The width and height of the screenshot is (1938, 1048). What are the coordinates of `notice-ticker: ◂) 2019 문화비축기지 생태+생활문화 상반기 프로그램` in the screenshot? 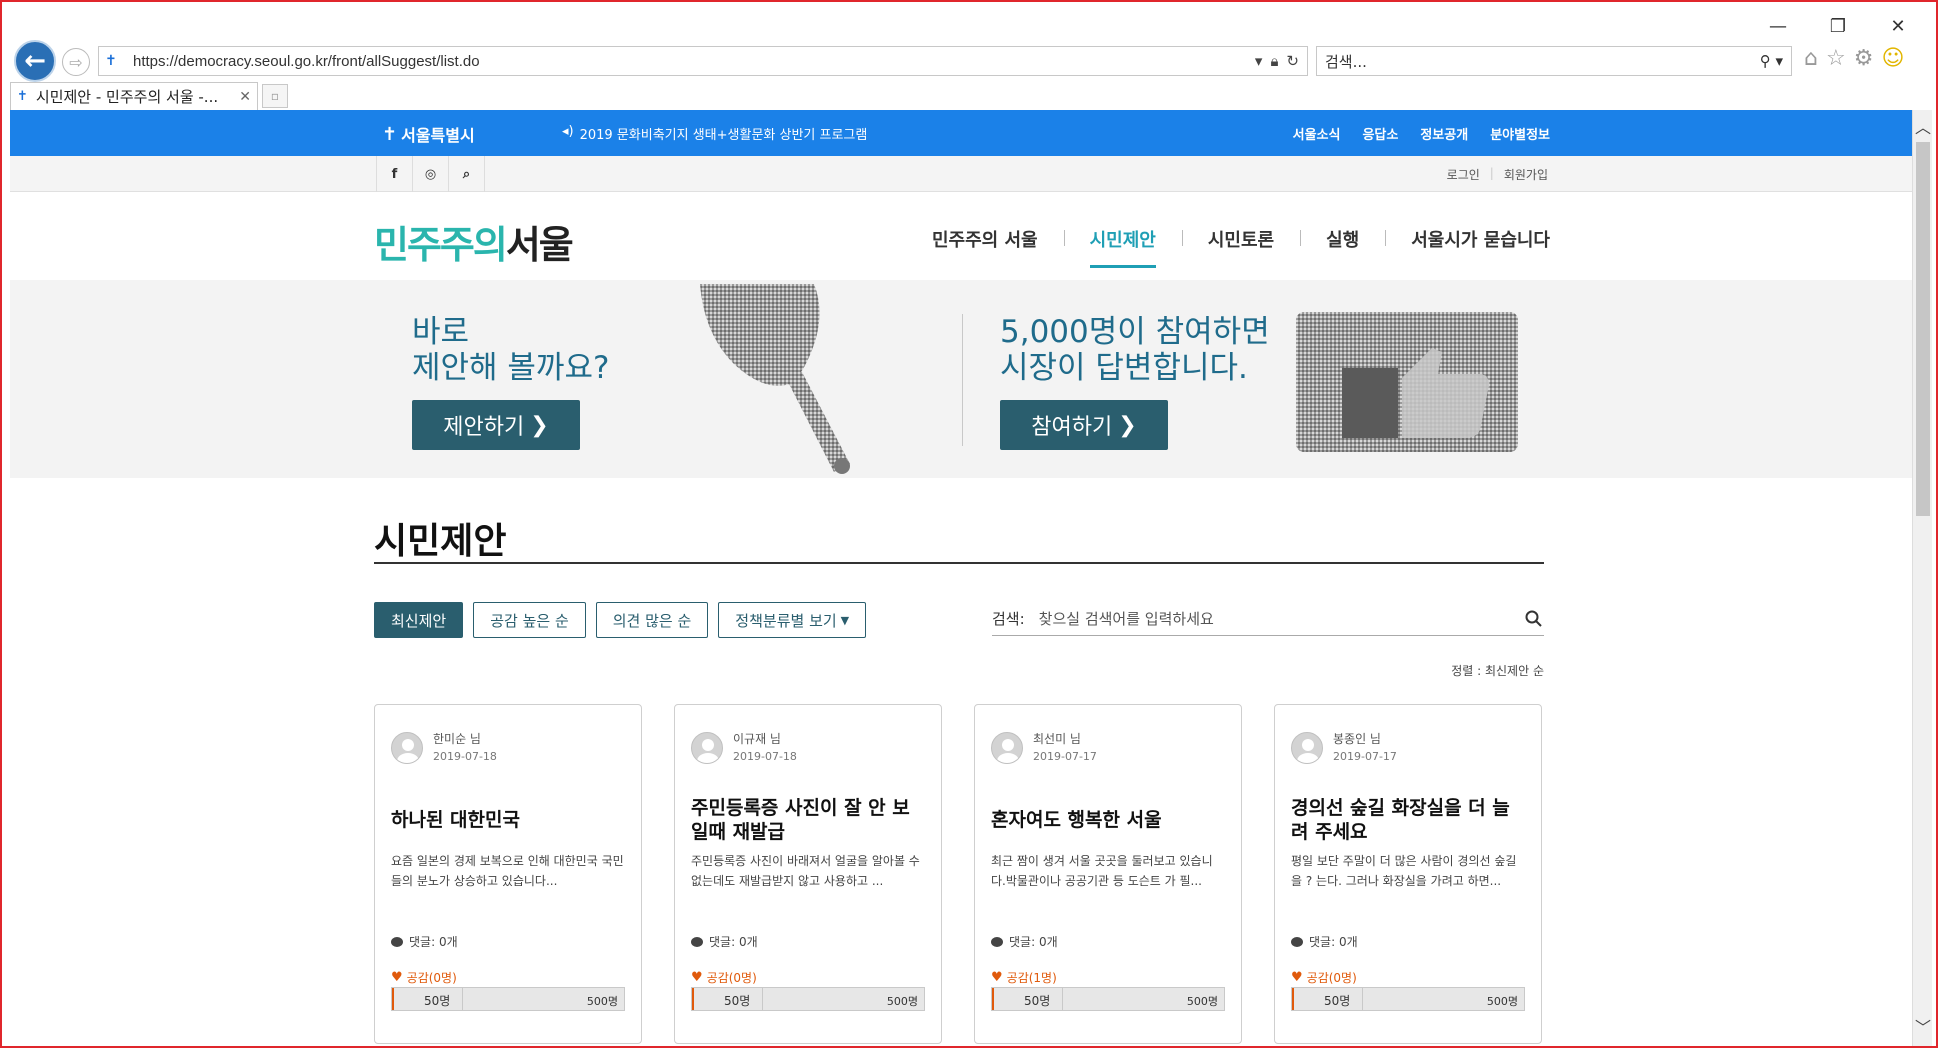 It's located at (714, 133).